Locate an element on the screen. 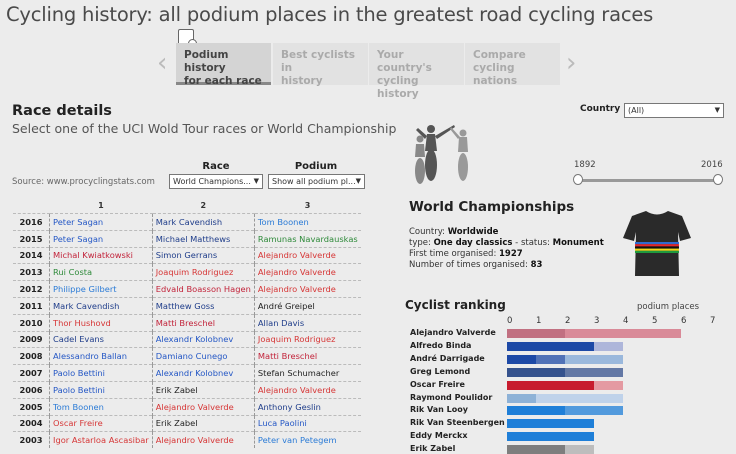 The width and height of the screenshot is (736, 454). year-slider-track is located at coordinates (647, 180).